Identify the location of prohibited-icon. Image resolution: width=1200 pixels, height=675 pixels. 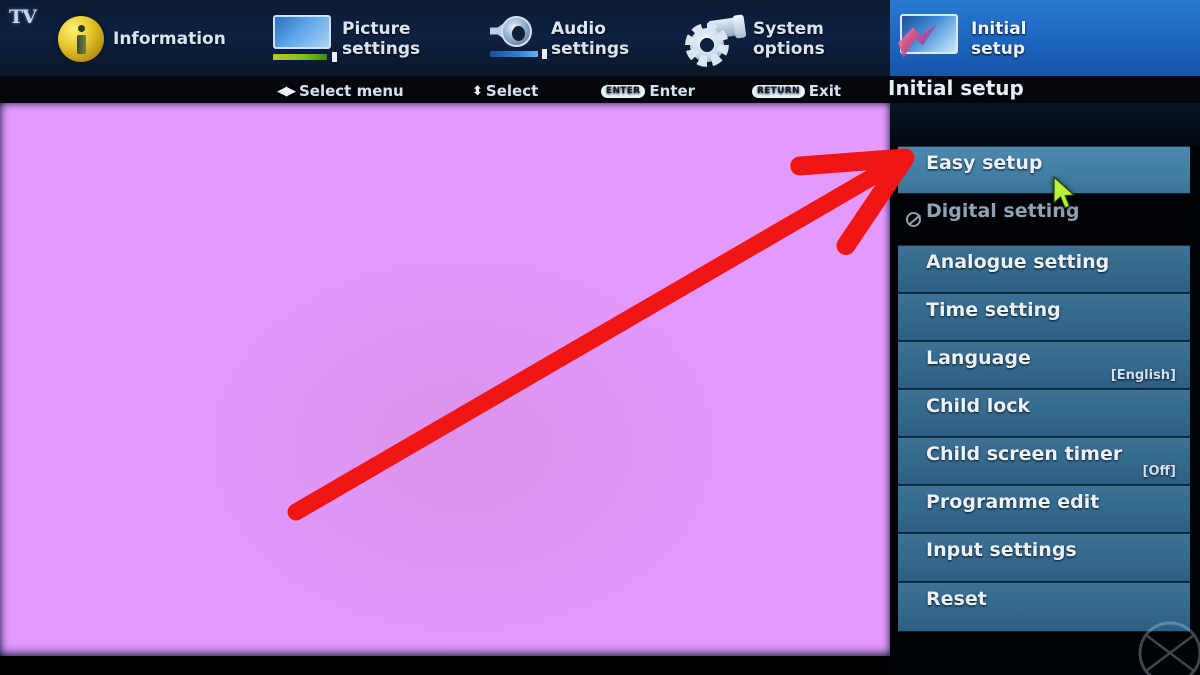
(913, 219).